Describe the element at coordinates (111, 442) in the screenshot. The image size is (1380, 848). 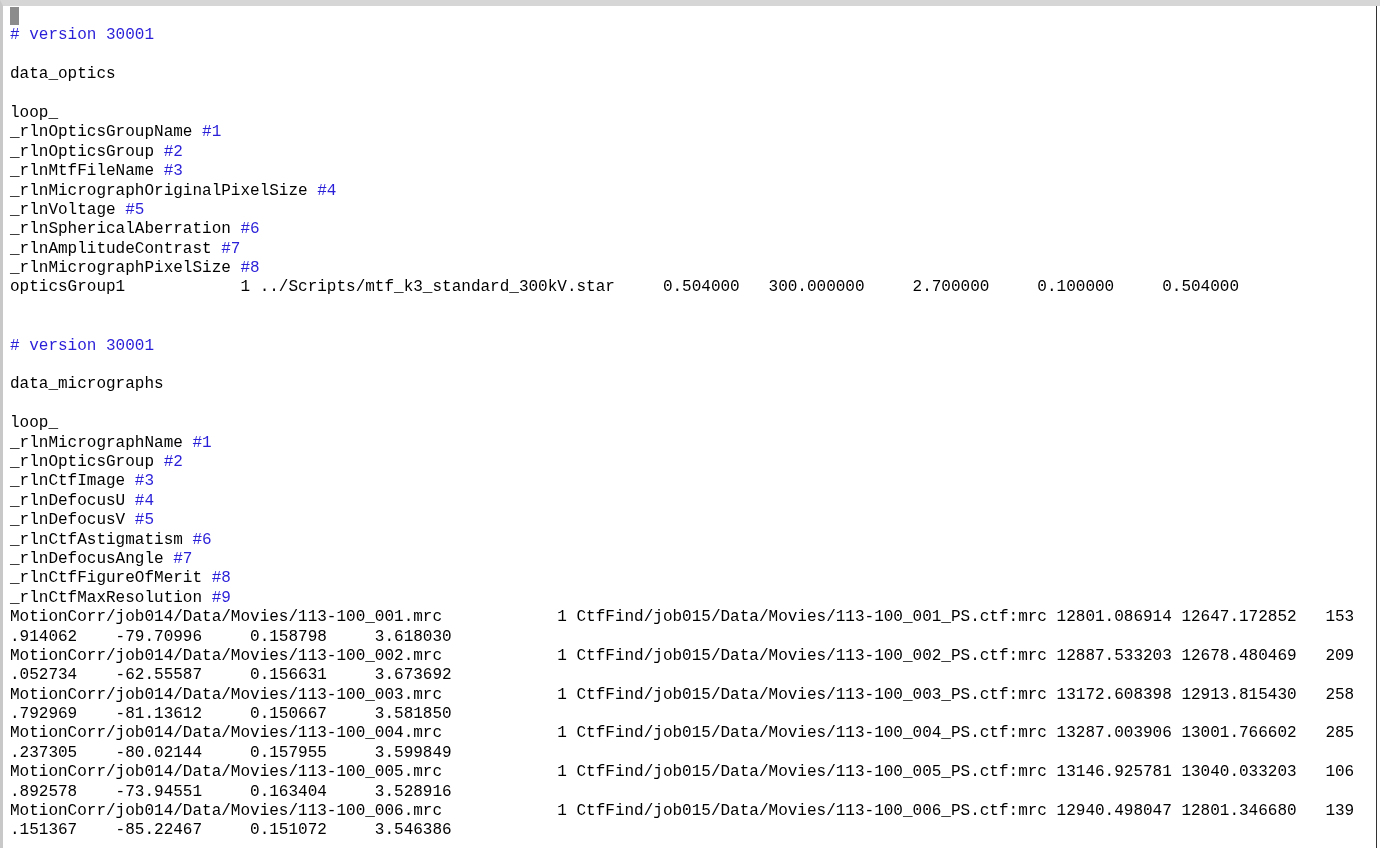
I see `code-line: _rlnMicrographName #1` at that location.